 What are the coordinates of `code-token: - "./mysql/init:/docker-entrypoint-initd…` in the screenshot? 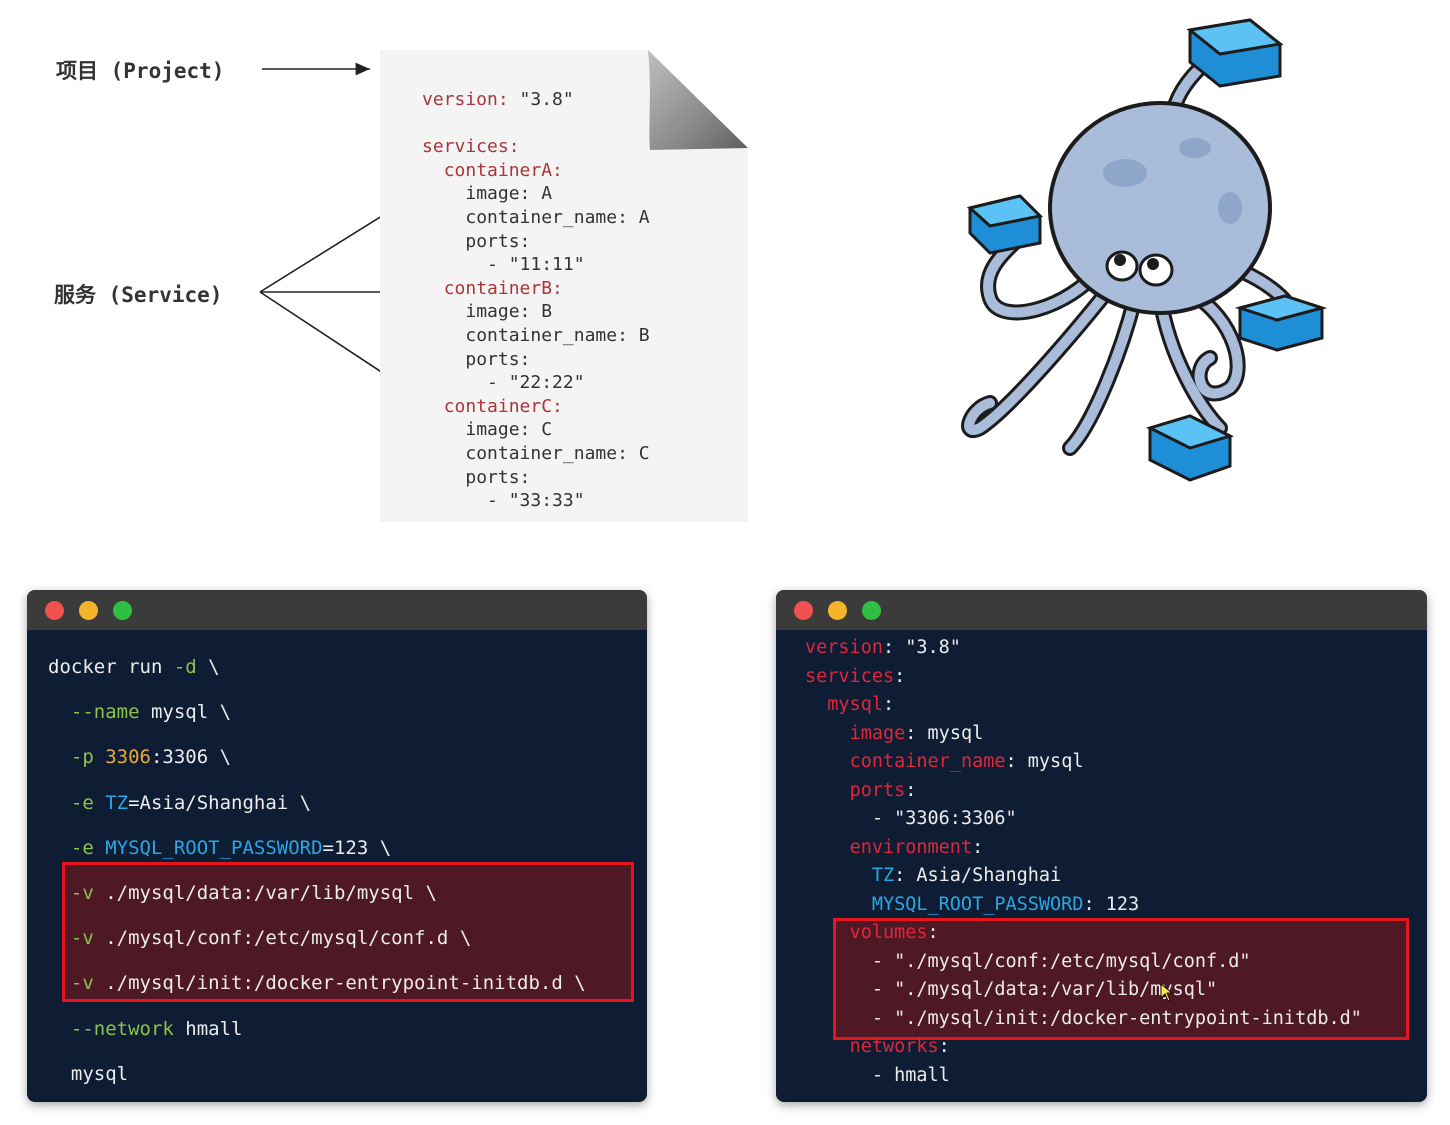 It's located at (1083, 1018).